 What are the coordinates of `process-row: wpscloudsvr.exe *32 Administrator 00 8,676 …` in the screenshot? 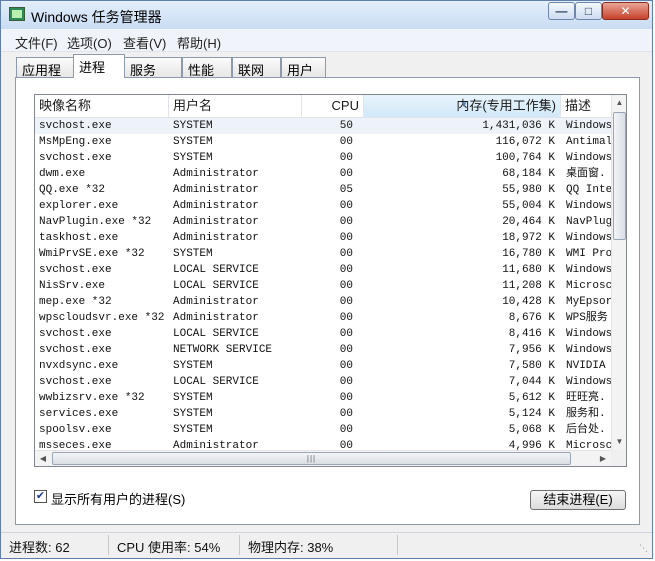 It's located at (323, 318).